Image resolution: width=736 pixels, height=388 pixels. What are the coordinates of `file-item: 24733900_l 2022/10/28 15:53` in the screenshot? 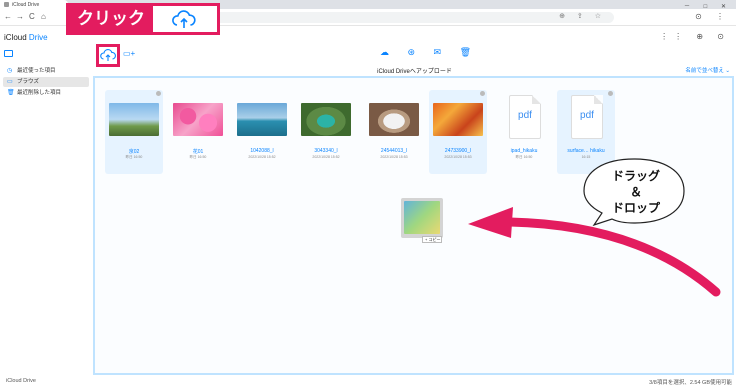 It's located at (458, 132).